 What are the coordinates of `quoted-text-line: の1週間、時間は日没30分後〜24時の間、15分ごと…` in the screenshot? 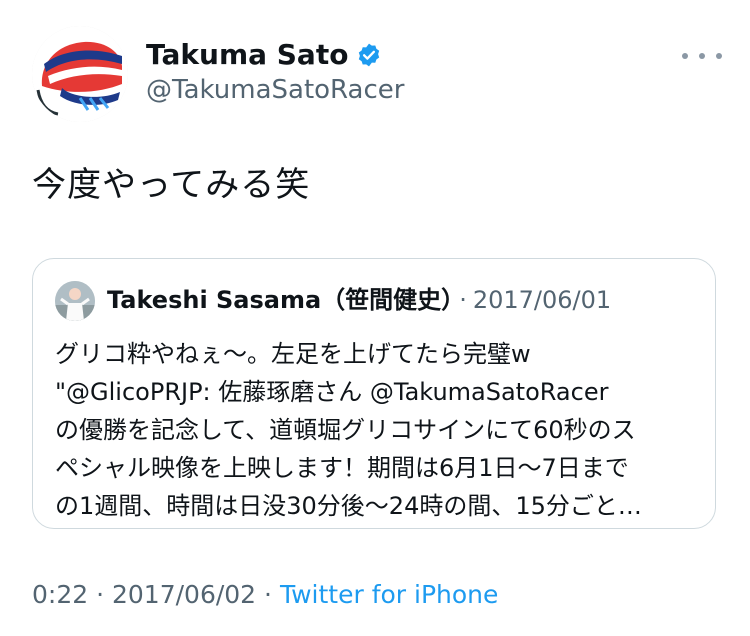 It's located at (348, 506).